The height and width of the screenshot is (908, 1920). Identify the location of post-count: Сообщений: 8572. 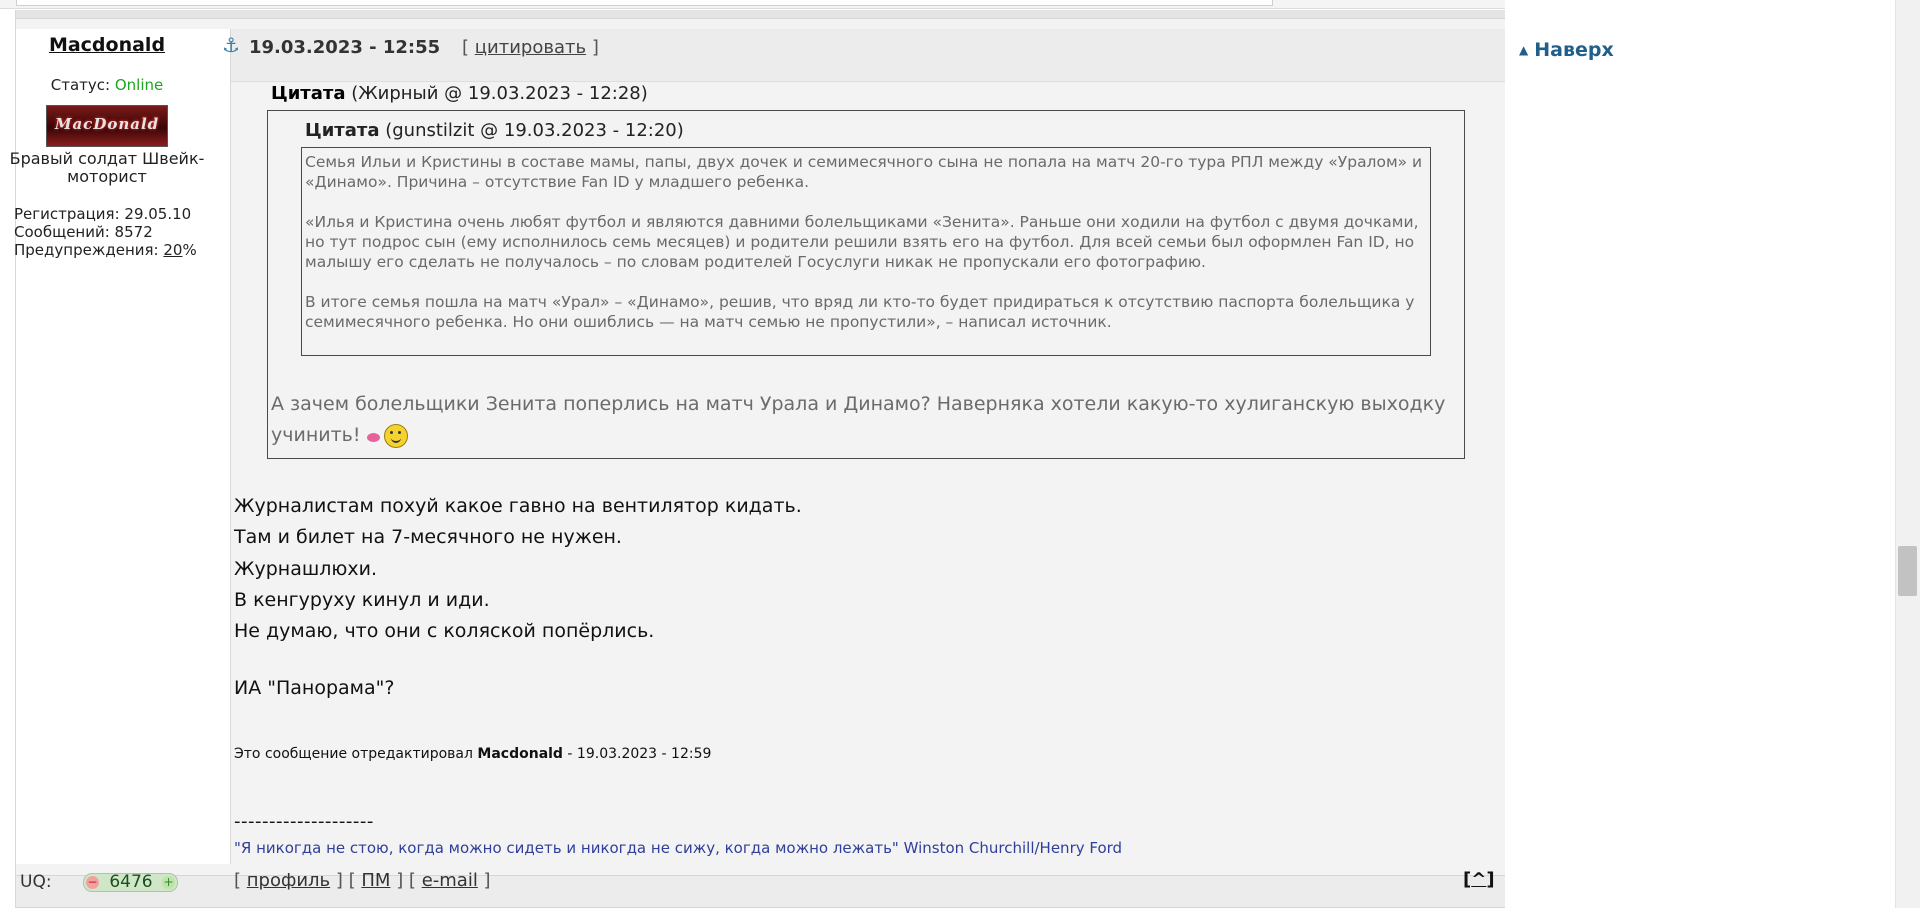
(83, 232).